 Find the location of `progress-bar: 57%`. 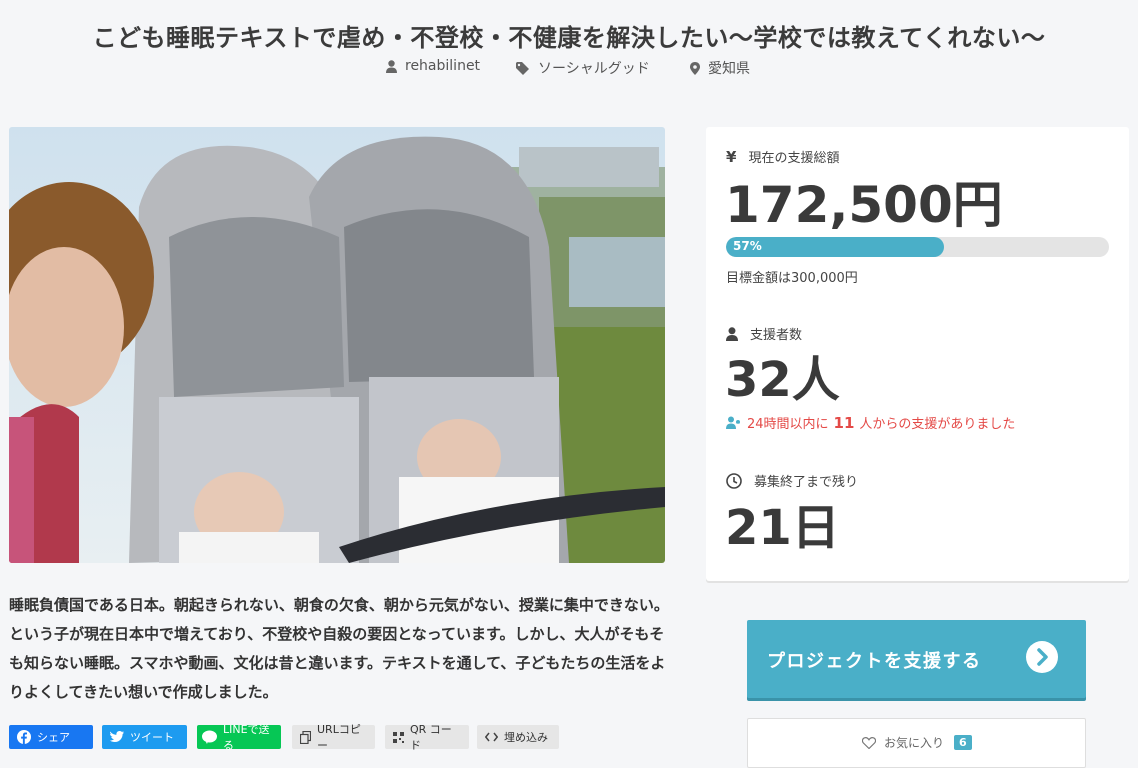

progress-bar: 57% is located at coordinates (917, 247).